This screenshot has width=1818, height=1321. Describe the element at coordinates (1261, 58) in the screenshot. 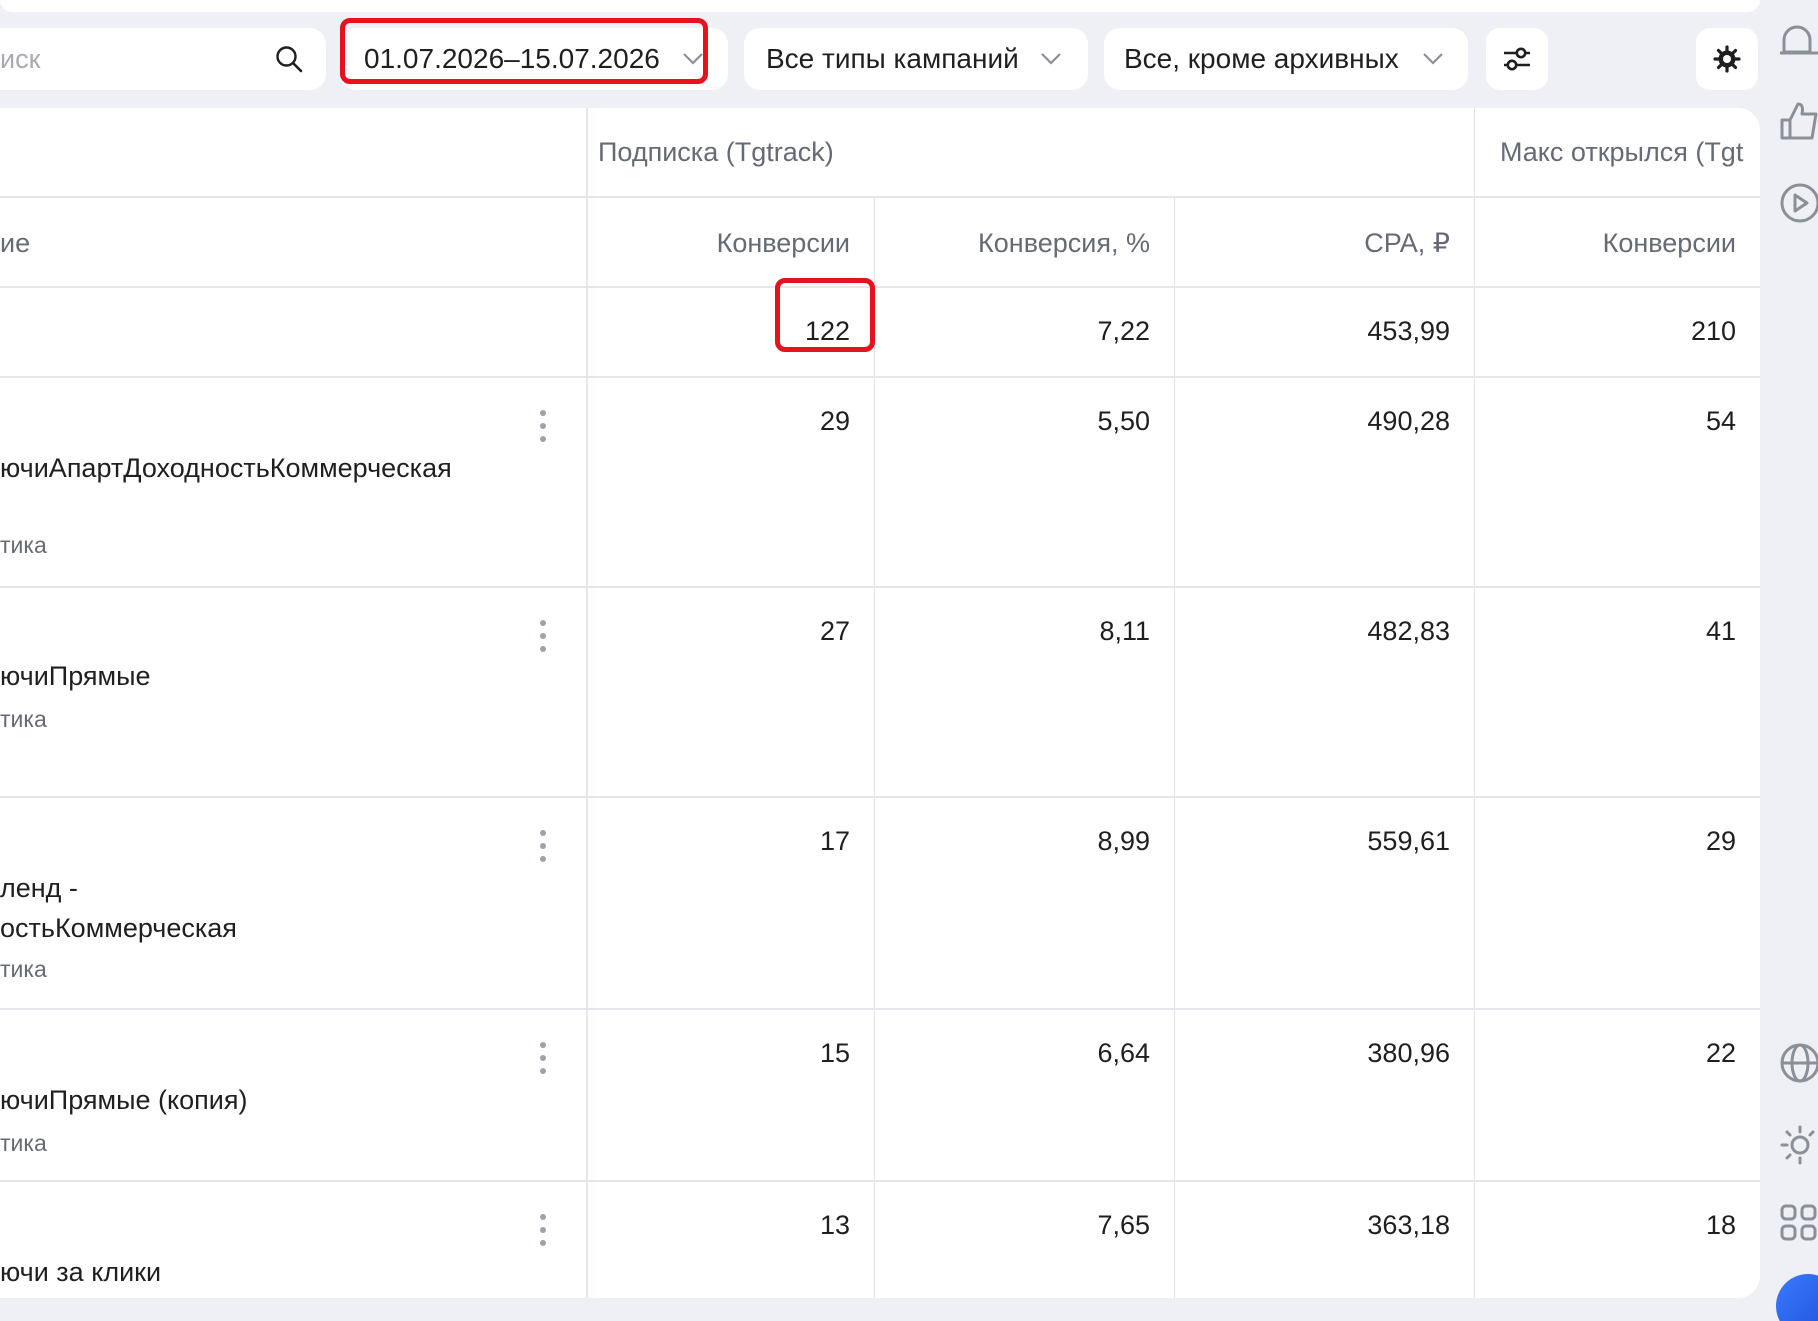

I see `status-value: Все, кроме архивных` at that location.